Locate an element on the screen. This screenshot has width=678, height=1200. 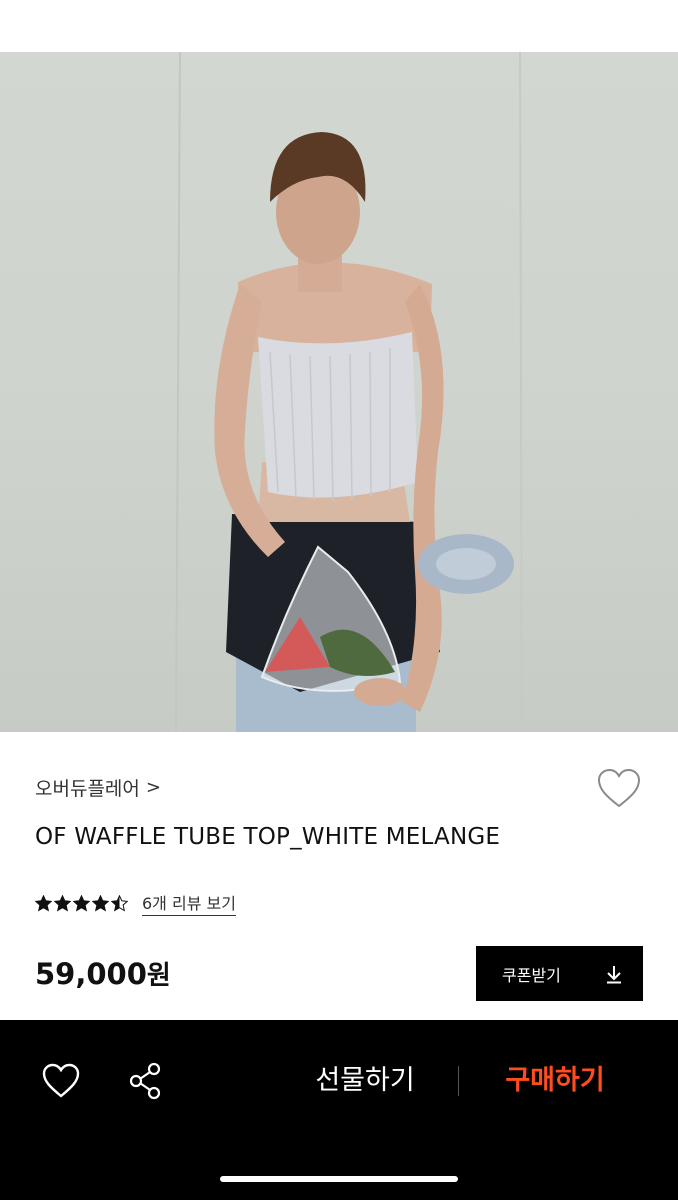
price-currency: 원 is located at coordinates (158, 976).